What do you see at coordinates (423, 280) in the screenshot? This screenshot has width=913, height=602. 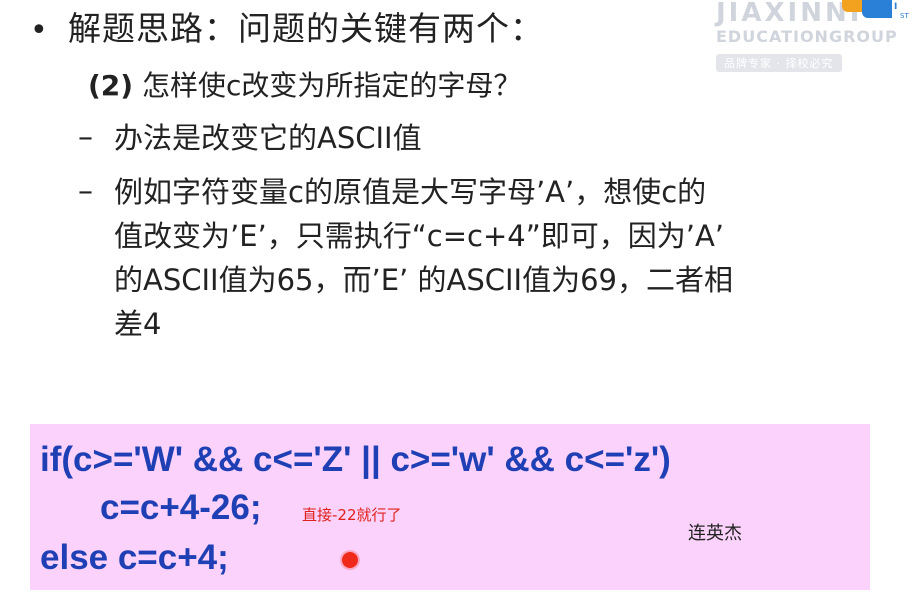 I see `point-2-line: 的ASCII值为65，而’E’ 的ASCII值为69，二者相` at bounding box center [423, 280].